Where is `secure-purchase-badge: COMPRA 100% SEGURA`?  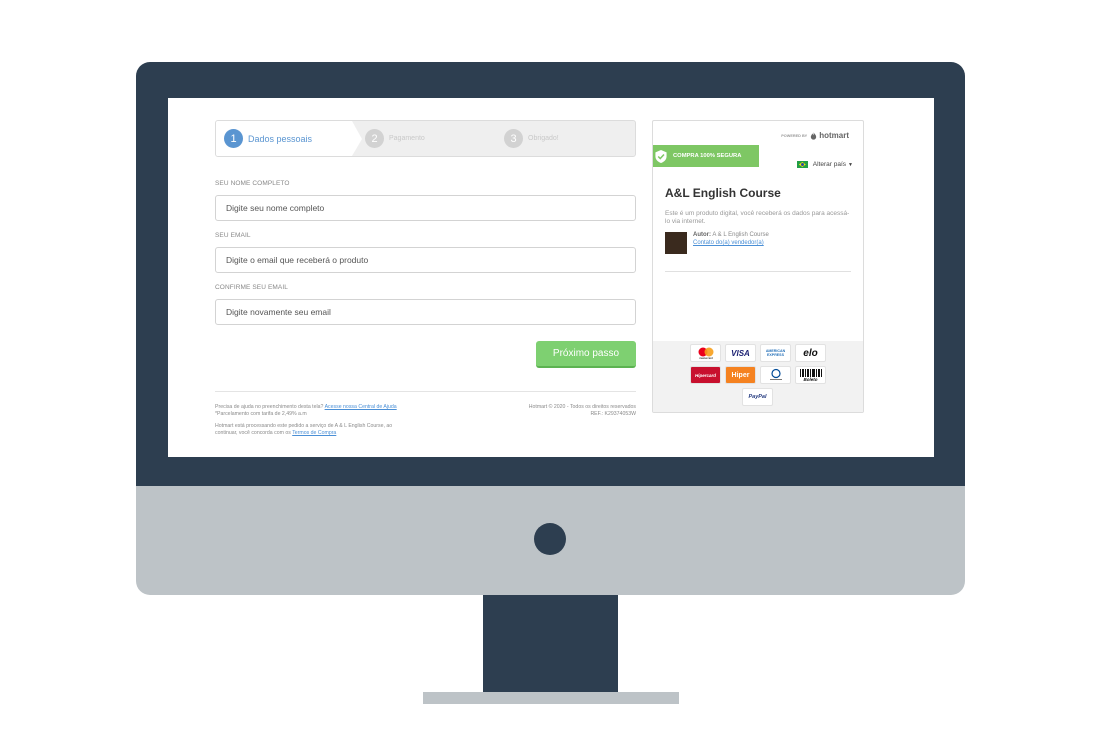
secure-purchase-badge: COMPRA 100% SEGURA is located at coordinates (706, 156).